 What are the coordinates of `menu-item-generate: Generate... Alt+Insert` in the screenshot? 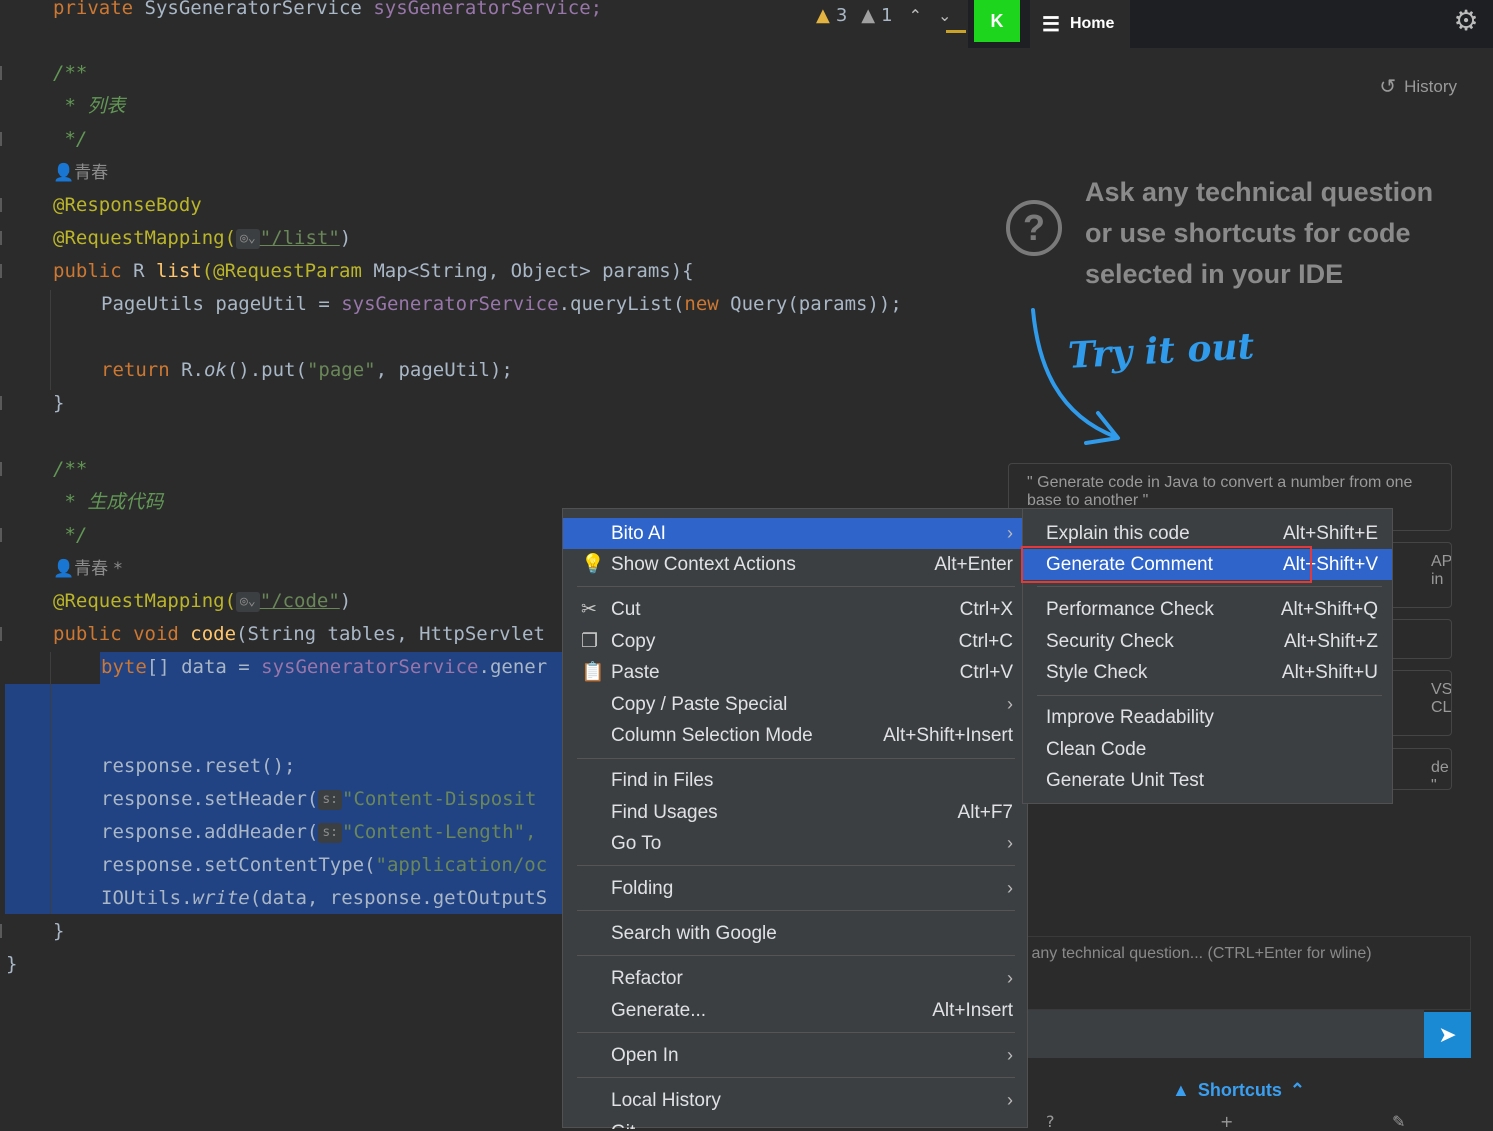 It's located at (795, 1010).